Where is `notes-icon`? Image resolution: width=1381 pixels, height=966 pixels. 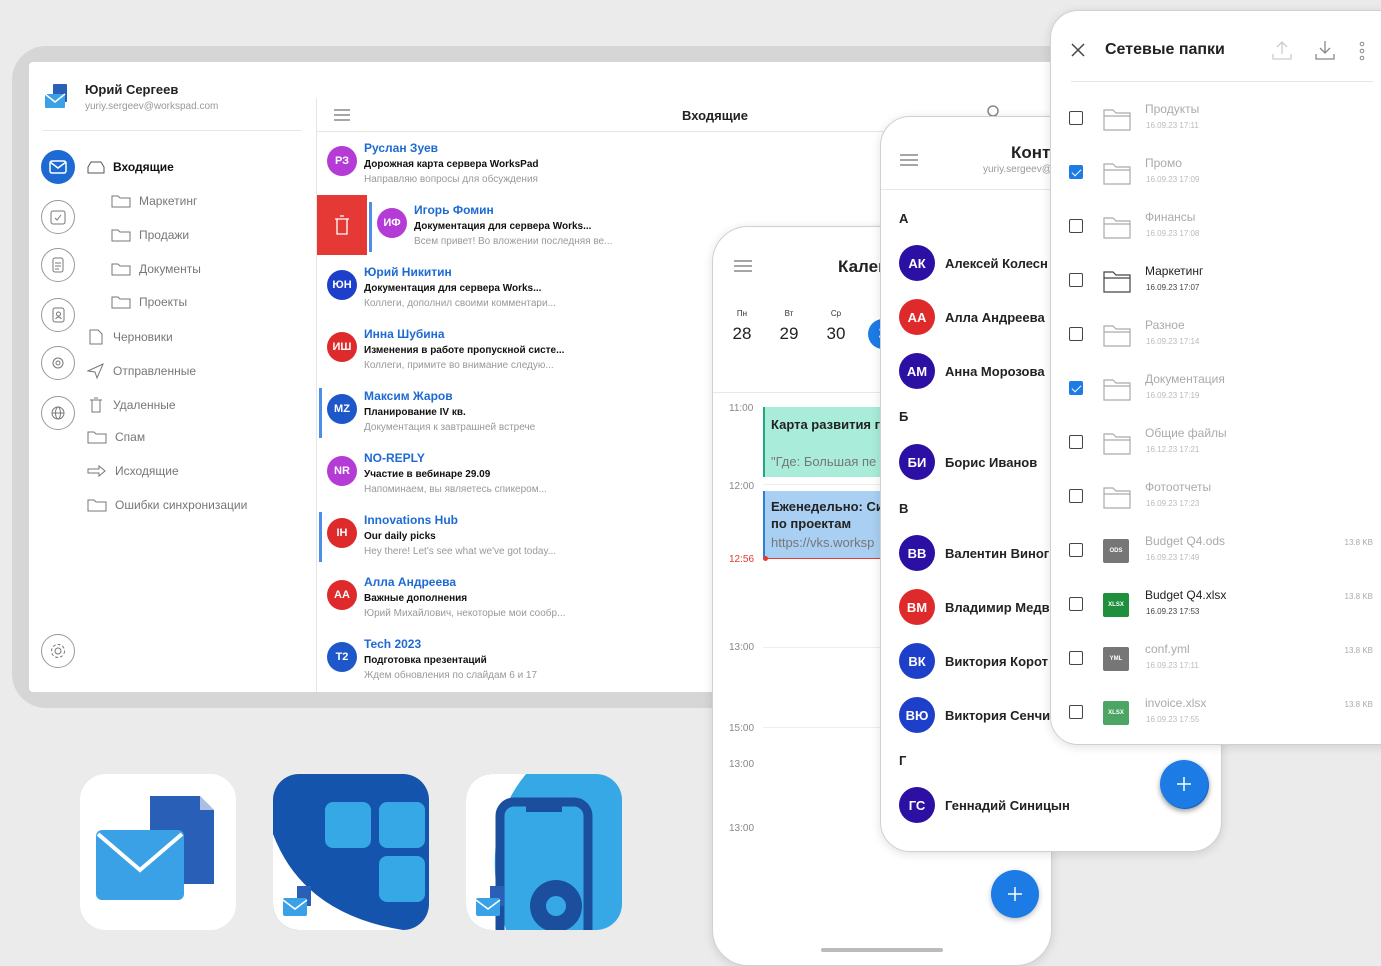
notes-icon is located at coordinates (58, 265).